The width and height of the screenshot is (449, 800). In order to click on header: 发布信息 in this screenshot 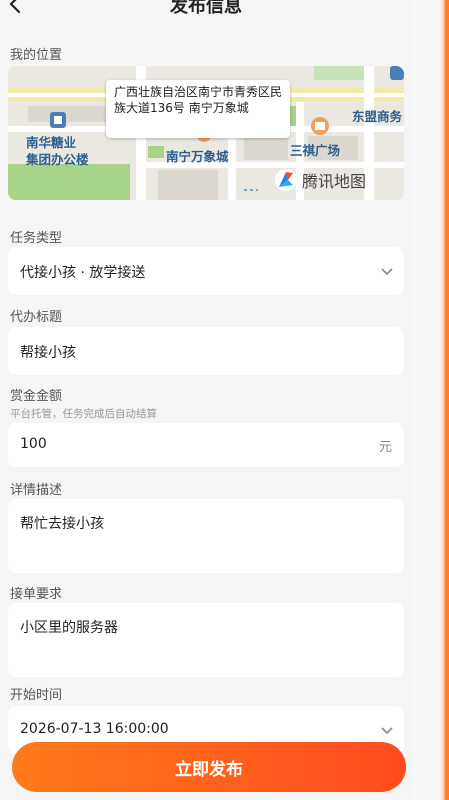, I will do `click(206, 11)`.